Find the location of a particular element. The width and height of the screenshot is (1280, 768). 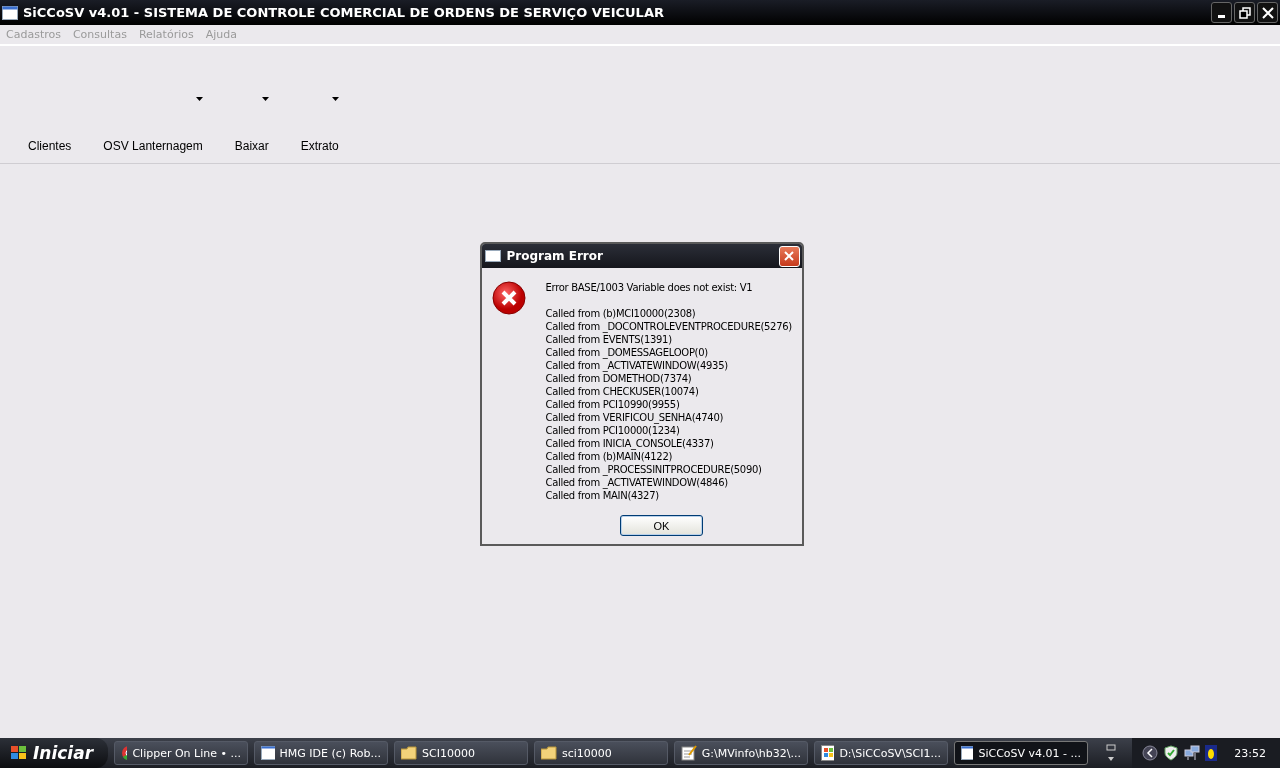

chevron-left-icon is located at coordinates (1150, 753).